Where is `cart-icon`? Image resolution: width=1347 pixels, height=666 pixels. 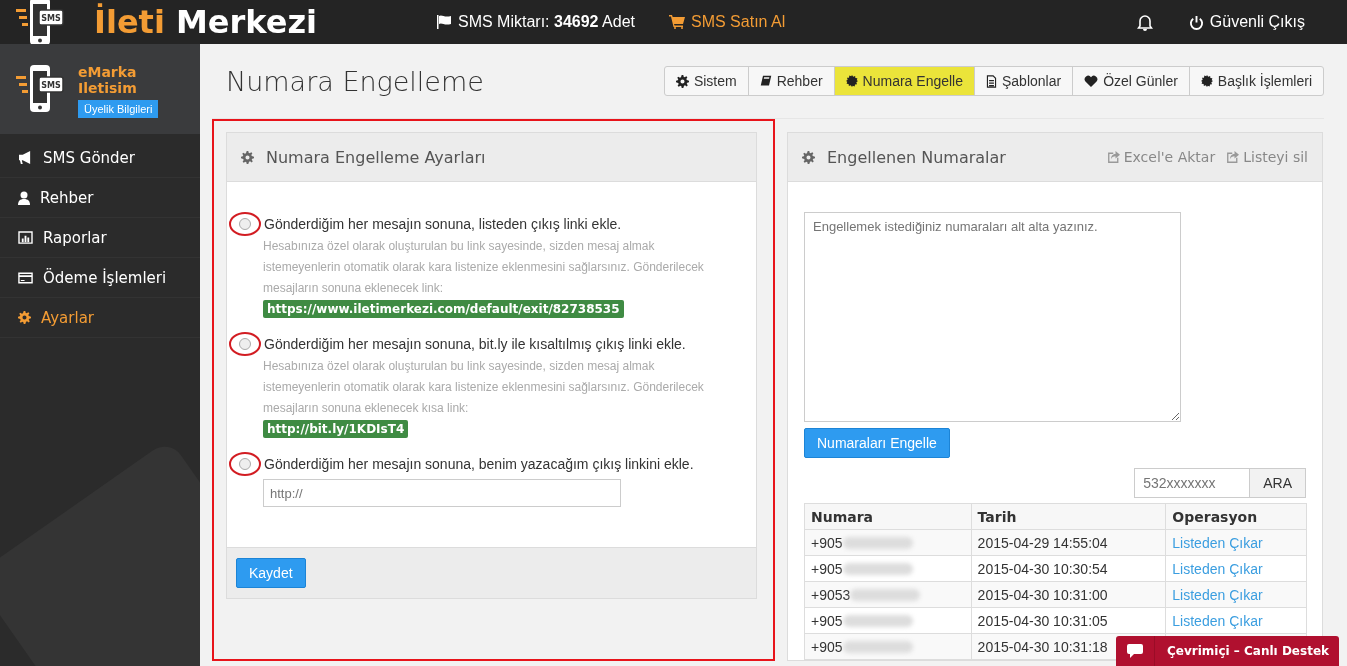 cart-icon is located at coordinates (677, 22).